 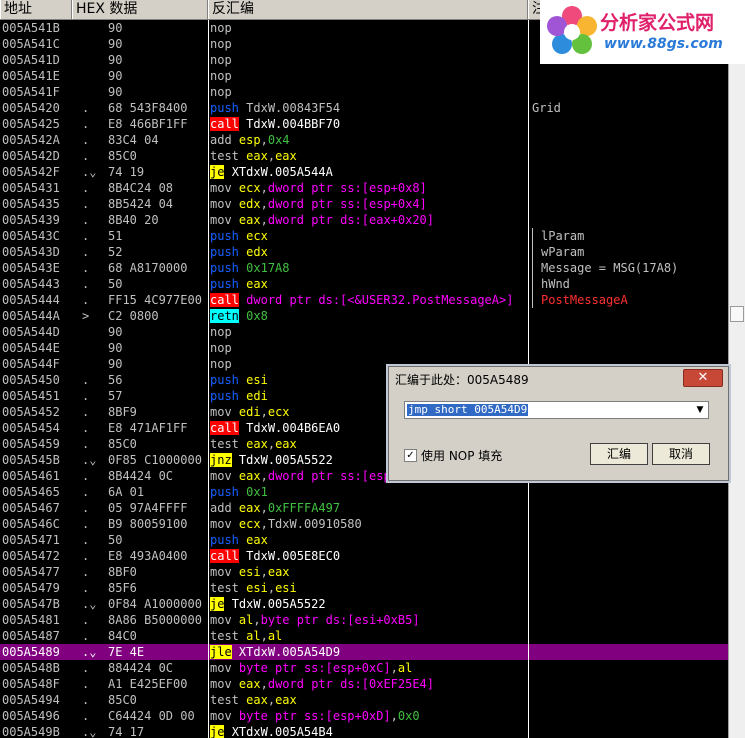 I want to click on cancel-button: 取消, so click(x=681, y=454).